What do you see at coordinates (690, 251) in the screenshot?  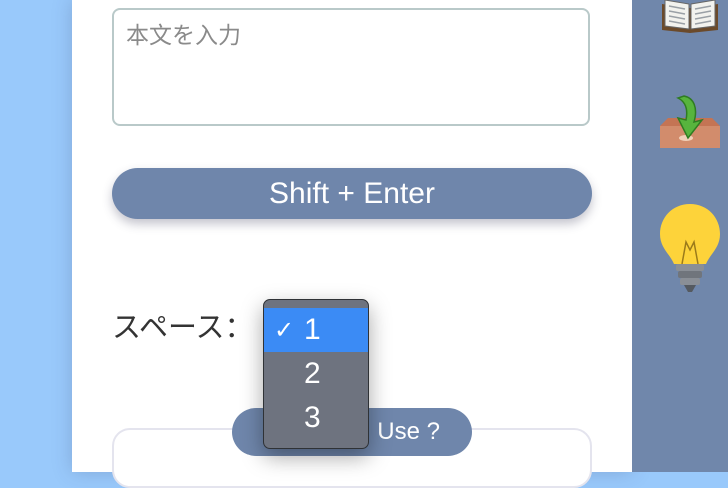 I see `lightbulb-icon` at bounding box center [690, 251].